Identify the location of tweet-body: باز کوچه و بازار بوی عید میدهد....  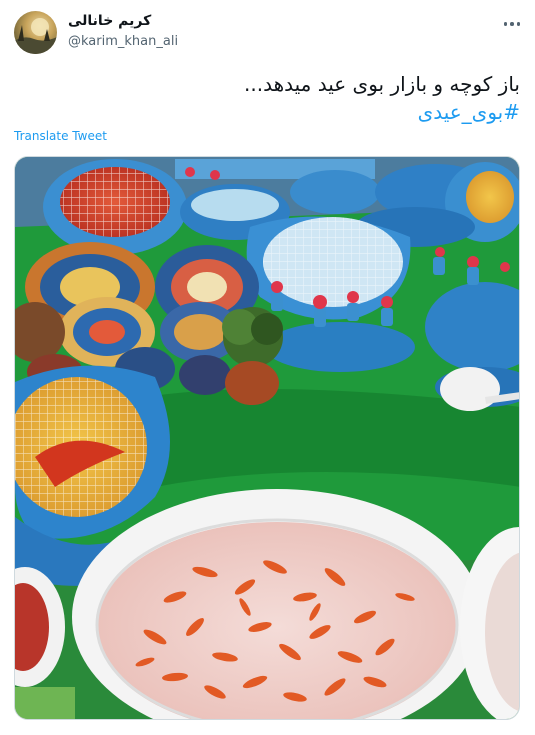
(382, 84).